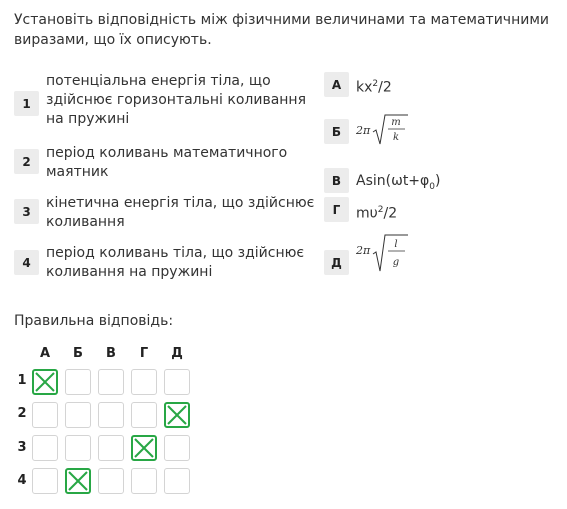 The width and height of the screenshot is (567, 509). What do you see at coordinates (336, 209) in the screenshot?
I see `item-letter-badge: Г` at bounding box center [336, 209].